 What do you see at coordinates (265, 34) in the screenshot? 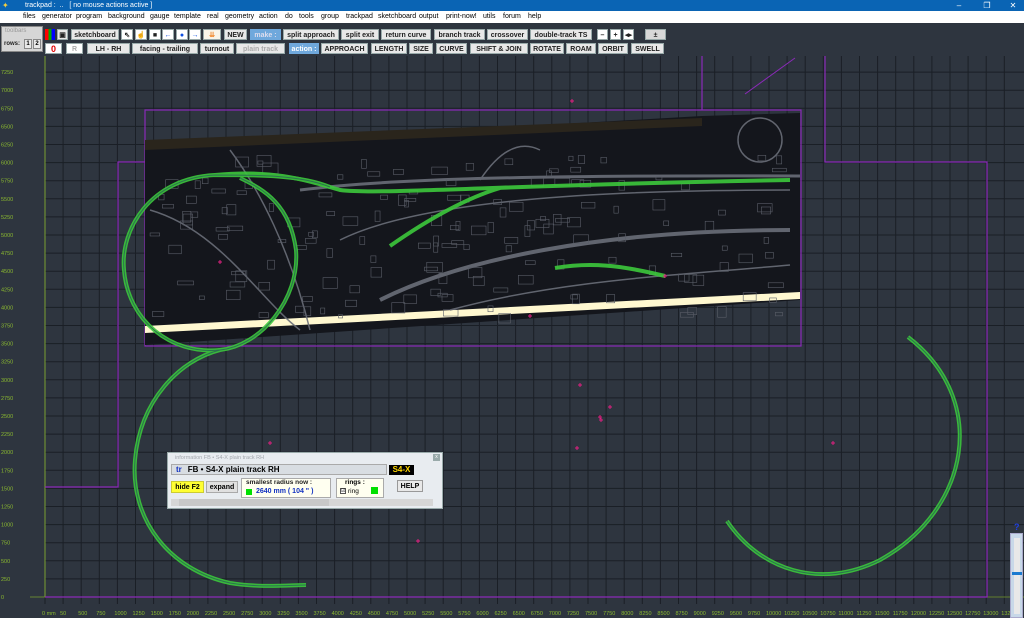
I see `make-label: make :` at bounding box center [265, 34].